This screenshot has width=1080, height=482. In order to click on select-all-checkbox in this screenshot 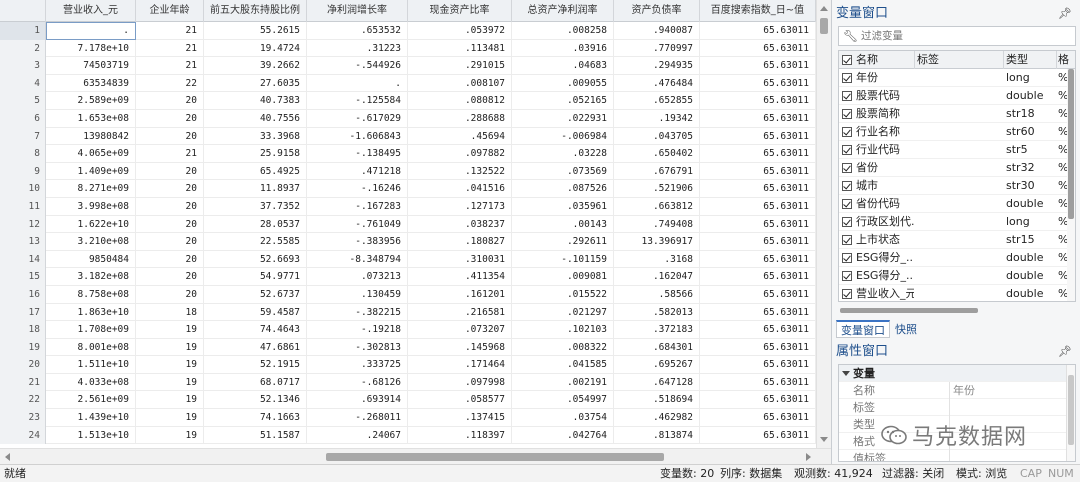, I will do `click(847, 60)`.